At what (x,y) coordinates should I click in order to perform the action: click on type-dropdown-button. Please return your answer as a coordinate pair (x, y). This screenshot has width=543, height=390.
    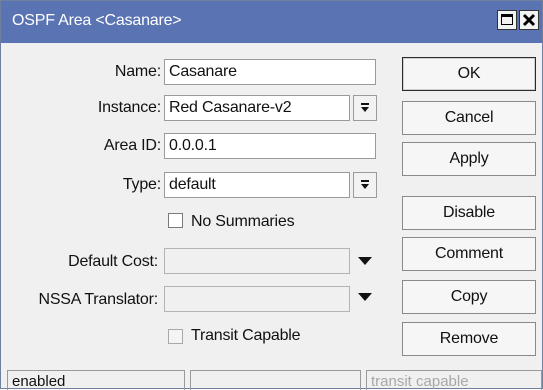
    Looking at the image, I should click on (365, 185).